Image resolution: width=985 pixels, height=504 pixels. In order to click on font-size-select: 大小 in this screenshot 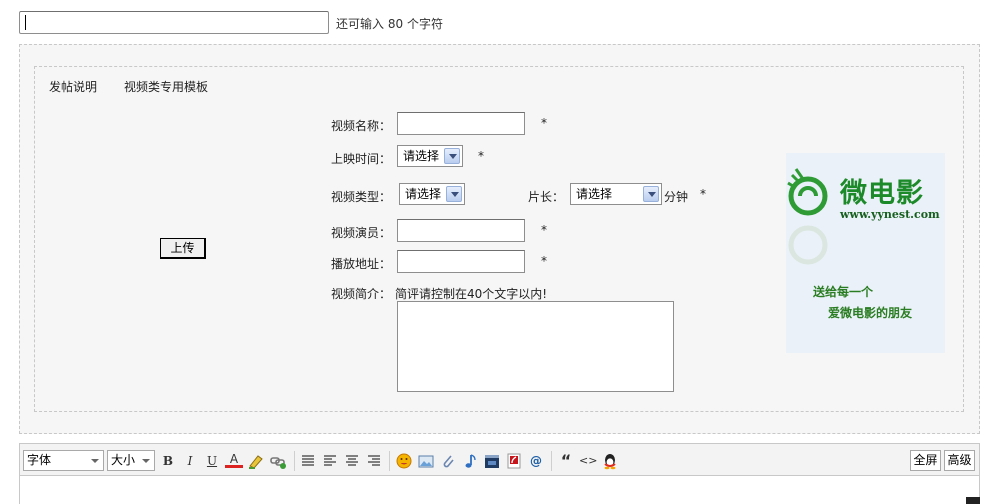, I will do `click(131, 460)`.